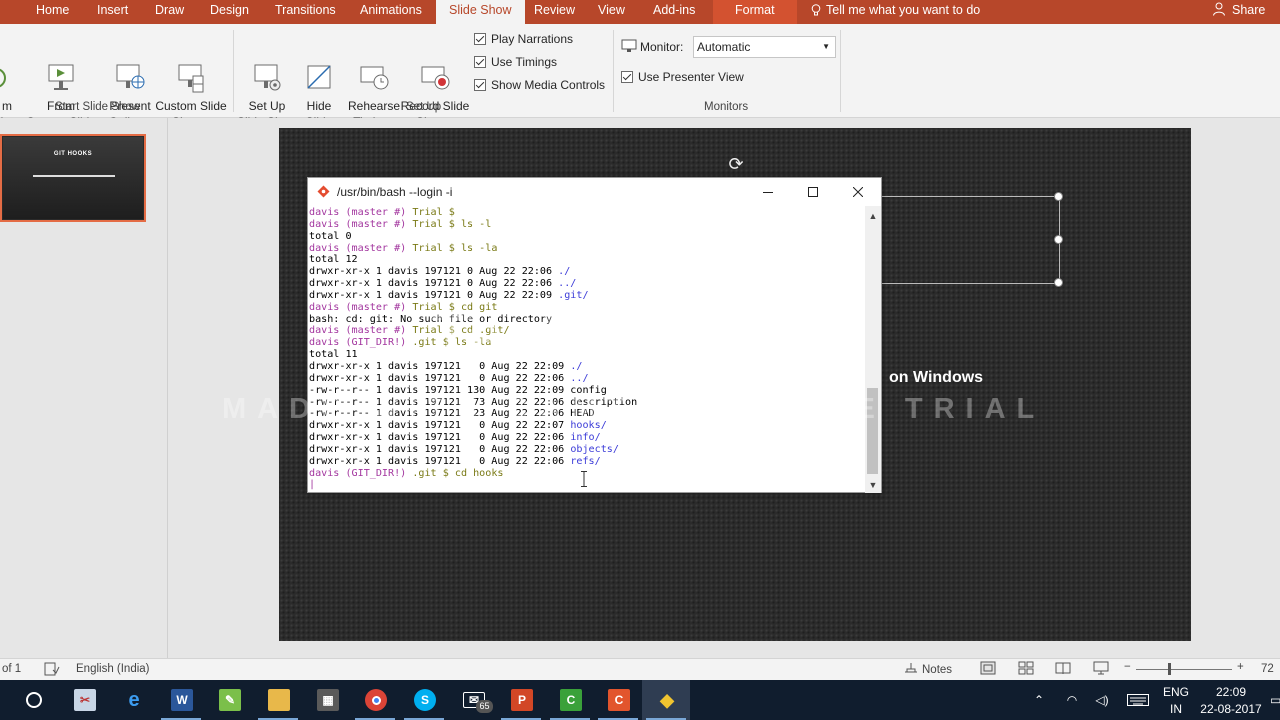  Describe the element at coordinates (587, 331) in the screenshot. I see `terminal-line: davis (master #) Trial $ cd .git/` at that location.